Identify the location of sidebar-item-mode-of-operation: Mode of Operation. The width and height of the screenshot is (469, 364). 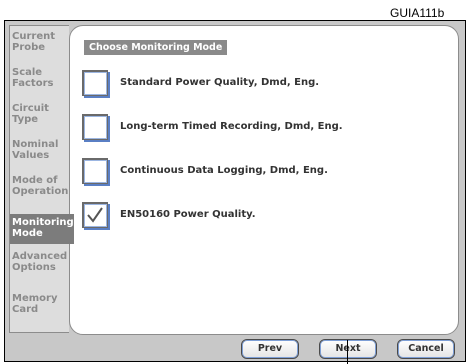
(40, 190).